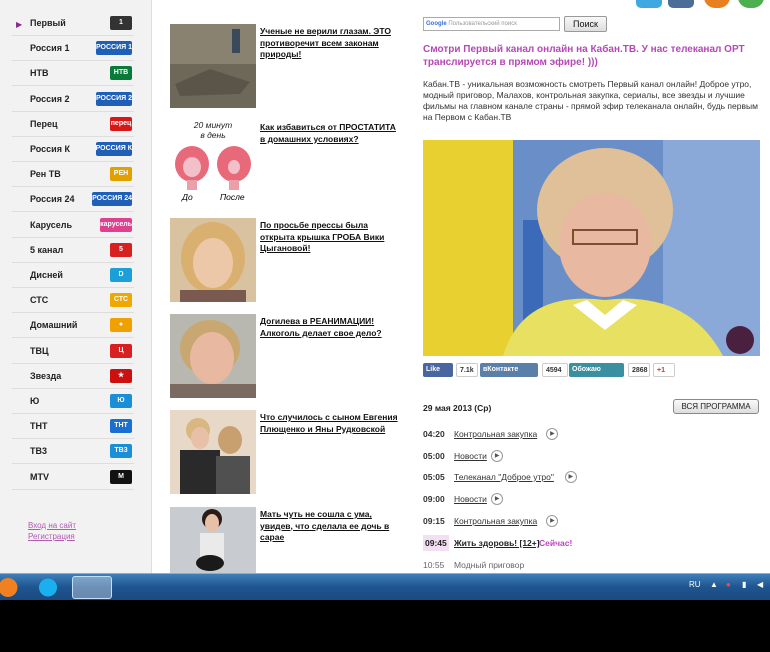 The width and height of the screenshot is (770, 652). What do you see at coordinates (716, 406) in the screenshot?
I see `all-program-button: ВСЯ ПРОГРАММА` at bounding box center [716, 406].